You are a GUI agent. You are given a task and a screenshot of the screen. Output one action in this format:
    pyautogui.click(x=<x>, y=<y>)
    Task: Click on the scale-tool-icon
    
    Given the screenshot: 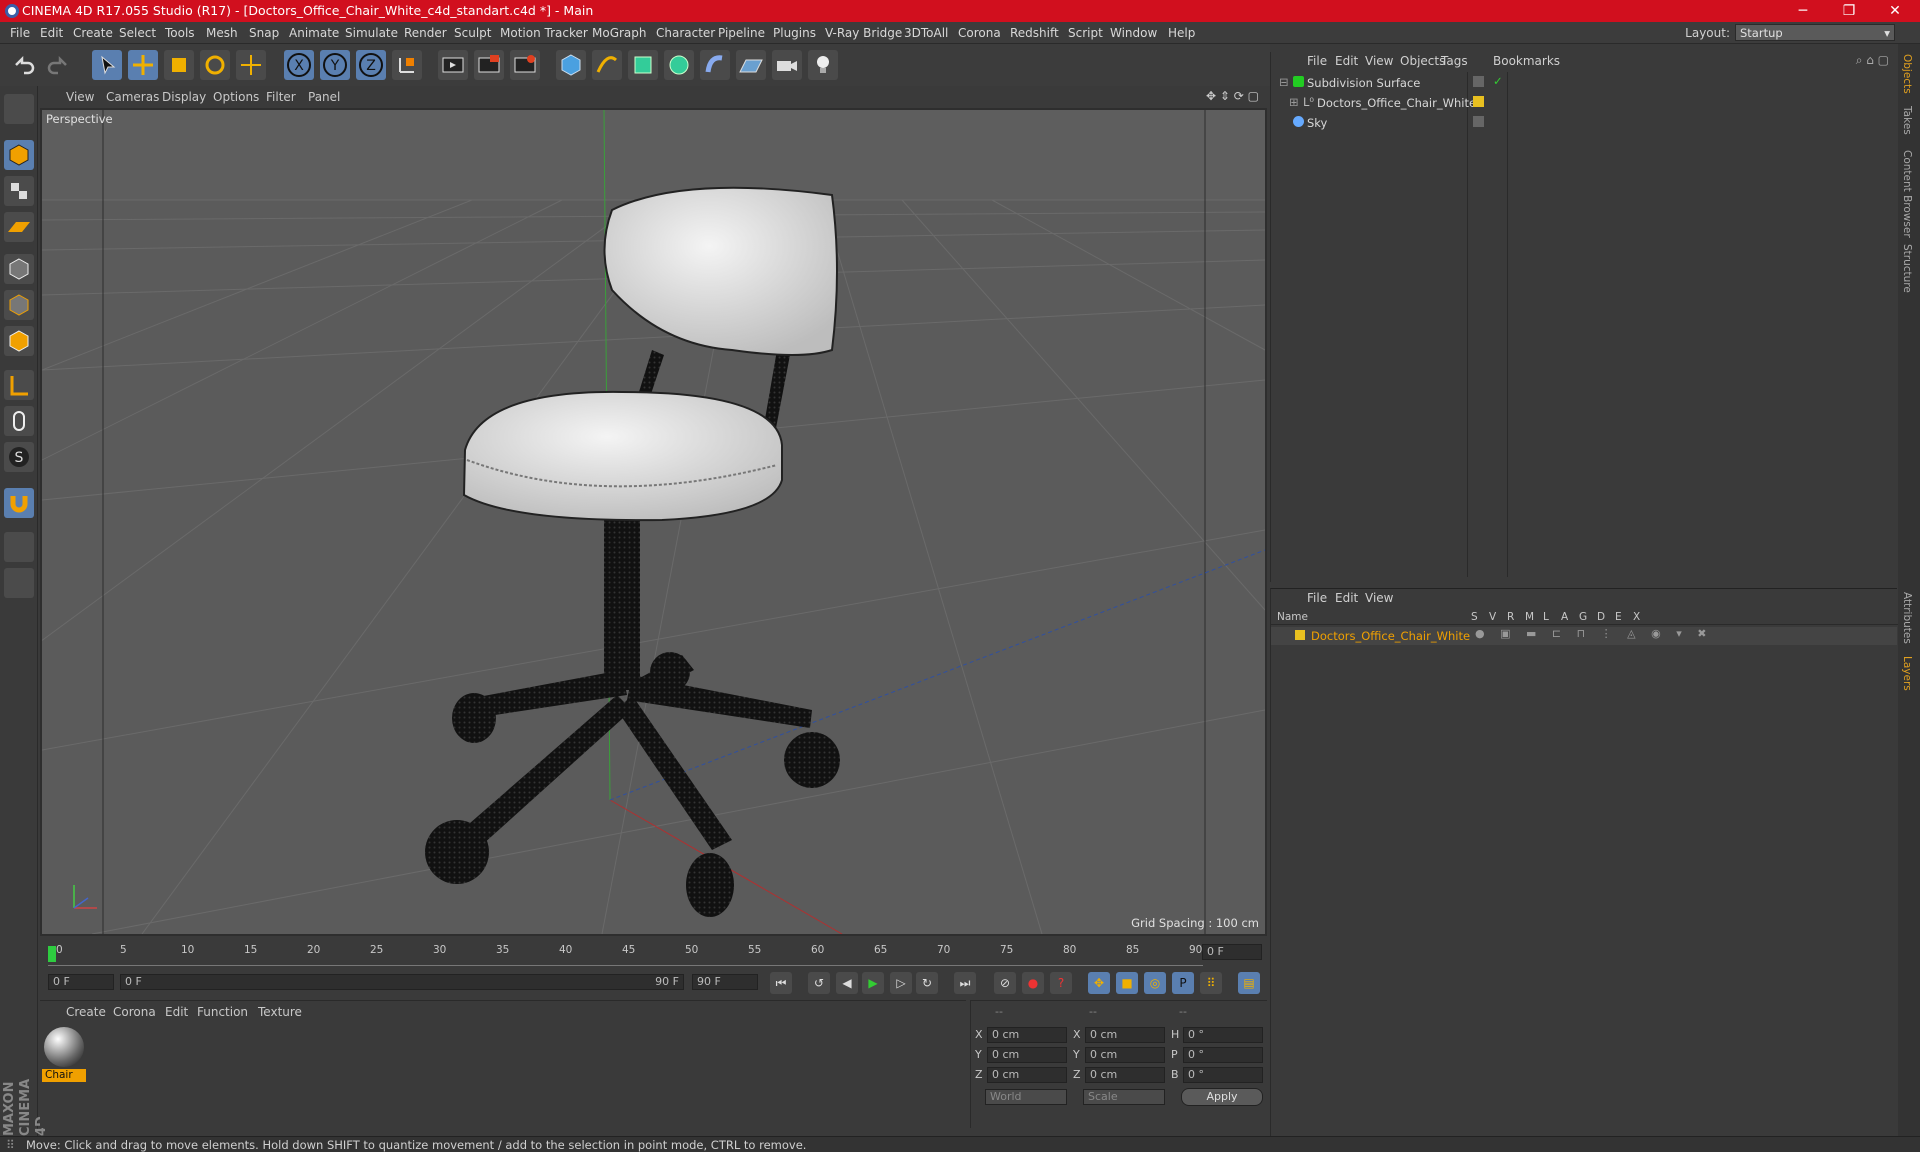 What is the action you would take?
    pyautogui.click(x=179, y=65)
    